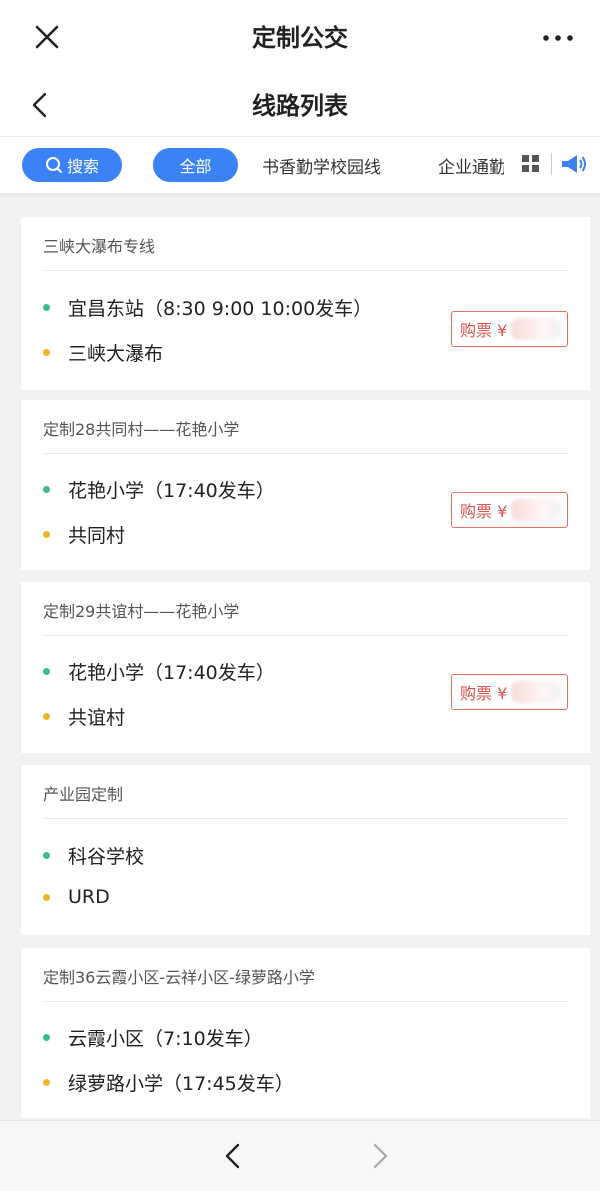  Describe the element at coordinates (83, 794) in the screenshot. I see `route-name: 产业园定制` at that location.